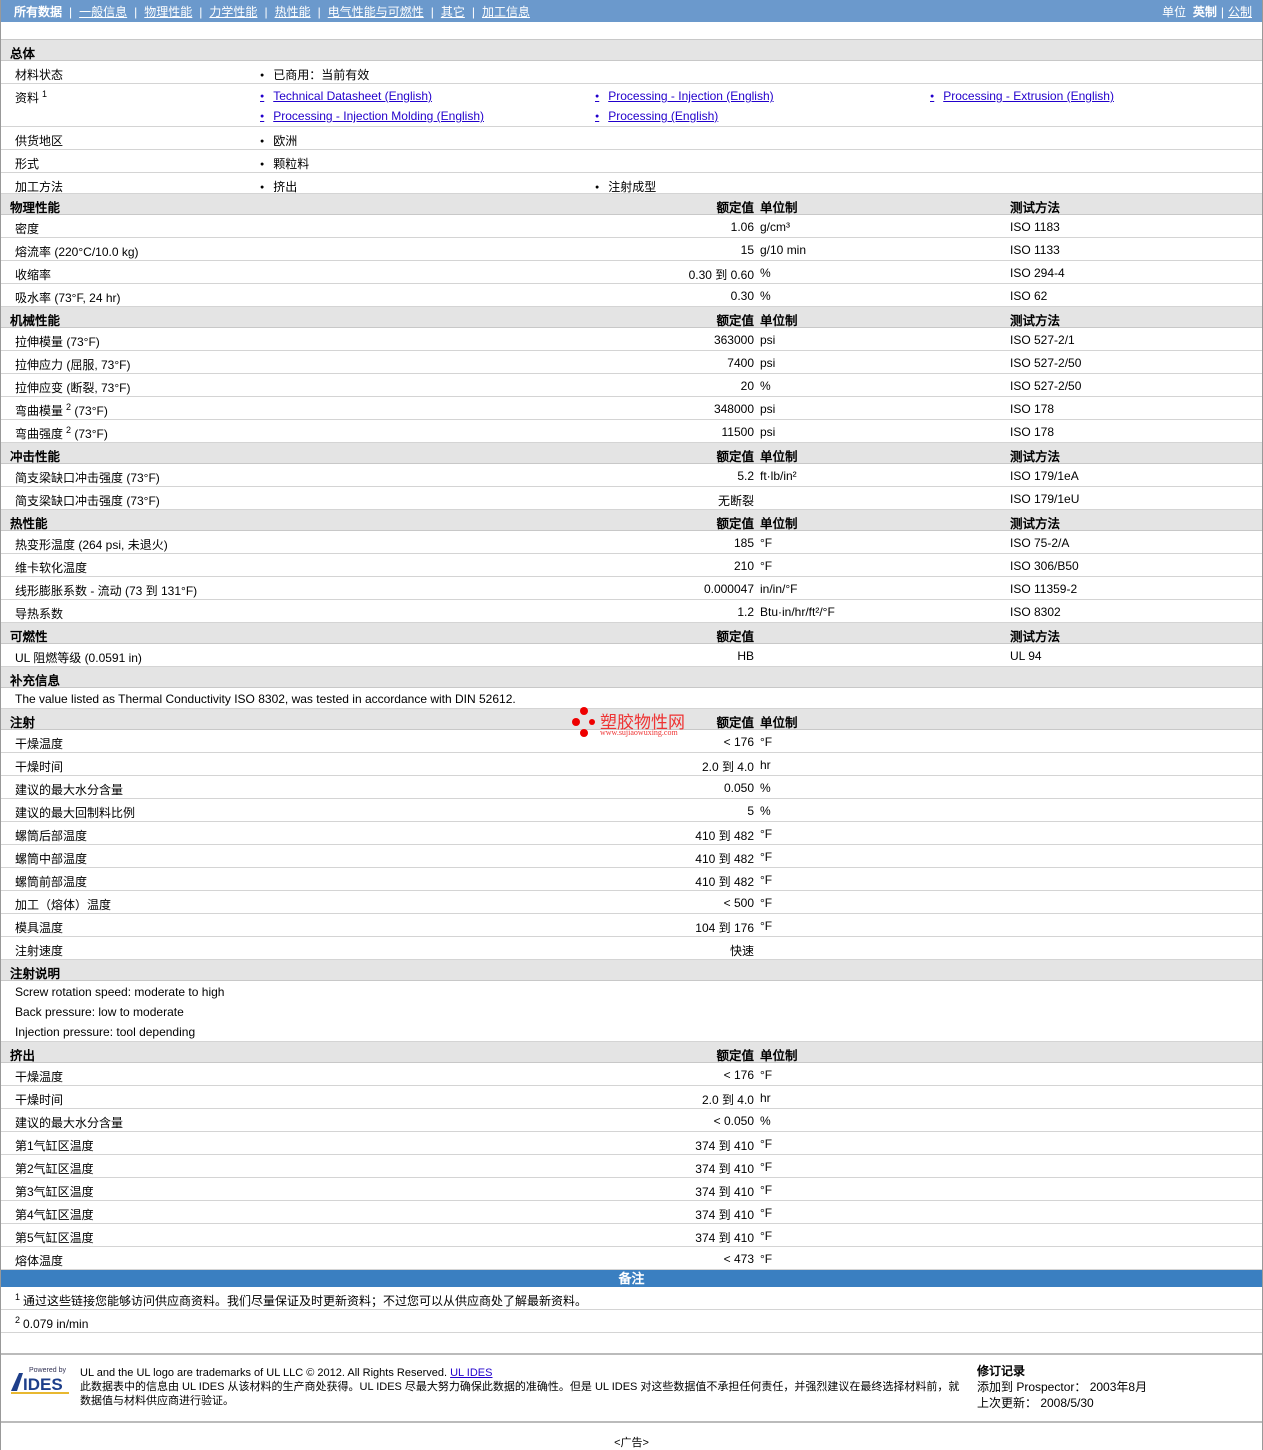 This screenshot has height=1450, width=1263. Describe the element at coordinates (640, 723) in the screenshot. I see `watermark: 塑胶物性网 www.sujiaowuxing.com` at that location.